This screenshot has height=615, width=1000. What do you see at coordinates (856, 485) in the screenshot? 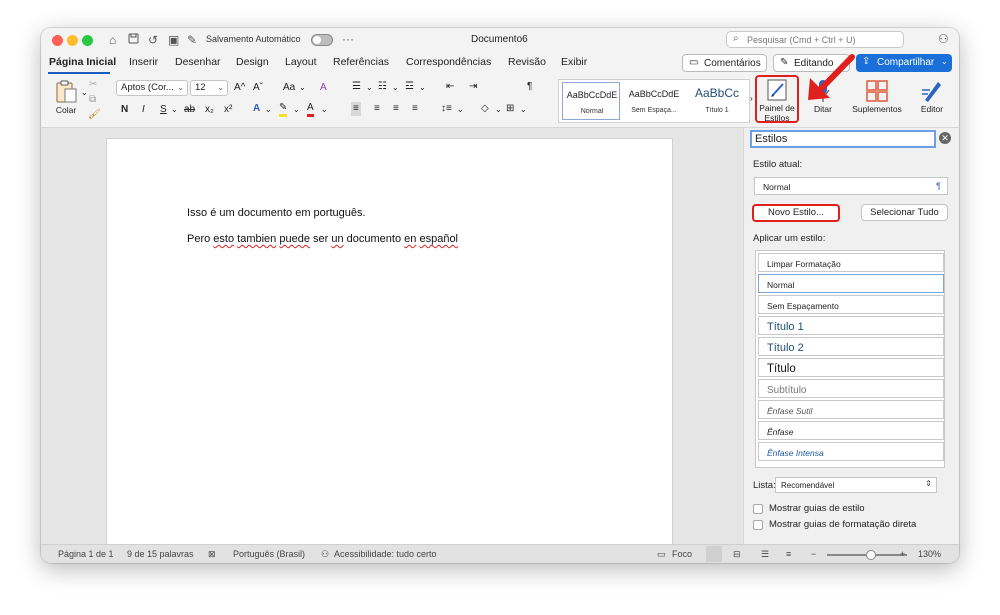
I see `list-filter-select: Recomendável ⇕` at bounding box center [856, 485].